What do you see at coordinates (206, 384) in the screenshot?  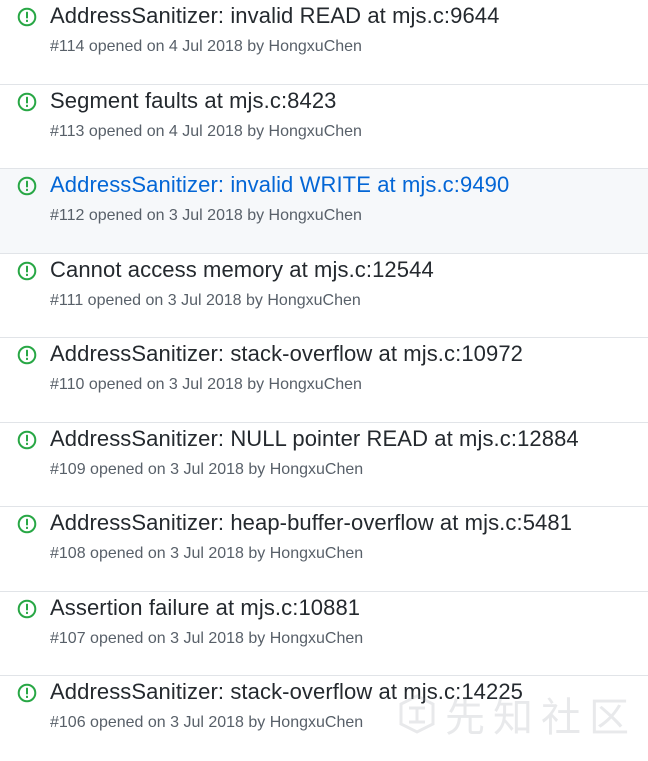 I see `issue-meta: #110 opened on 3 Jul 2018 by HongxuChen` at bounding box center [206, 384].